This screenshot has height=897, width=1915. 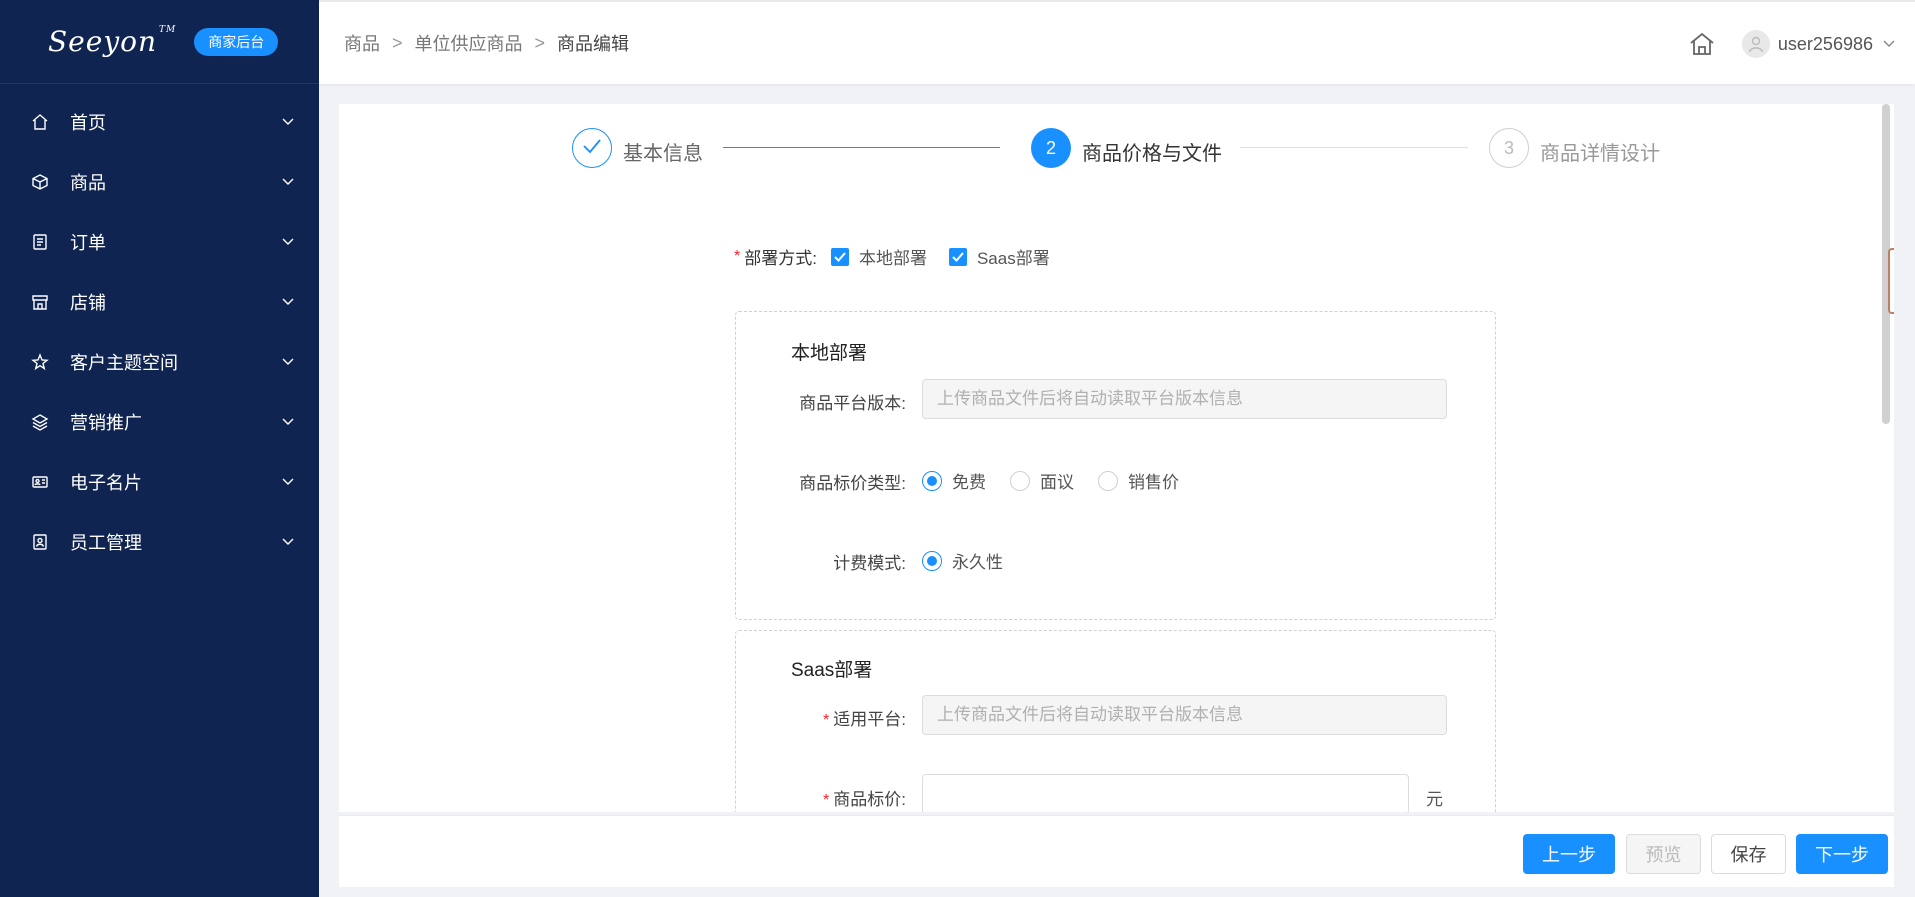 What do you see at coordinates (112, 41) in the screenshot?
I see `logo: Seeyon TM` at bounding box center [112, 41].